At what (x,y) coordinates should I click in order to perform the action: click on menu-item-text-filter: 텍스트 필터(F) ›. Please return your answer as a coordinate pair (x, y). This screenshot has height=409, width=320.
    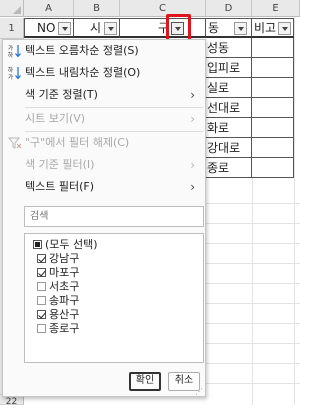
    Looking at the image, I should click on (104, 187).